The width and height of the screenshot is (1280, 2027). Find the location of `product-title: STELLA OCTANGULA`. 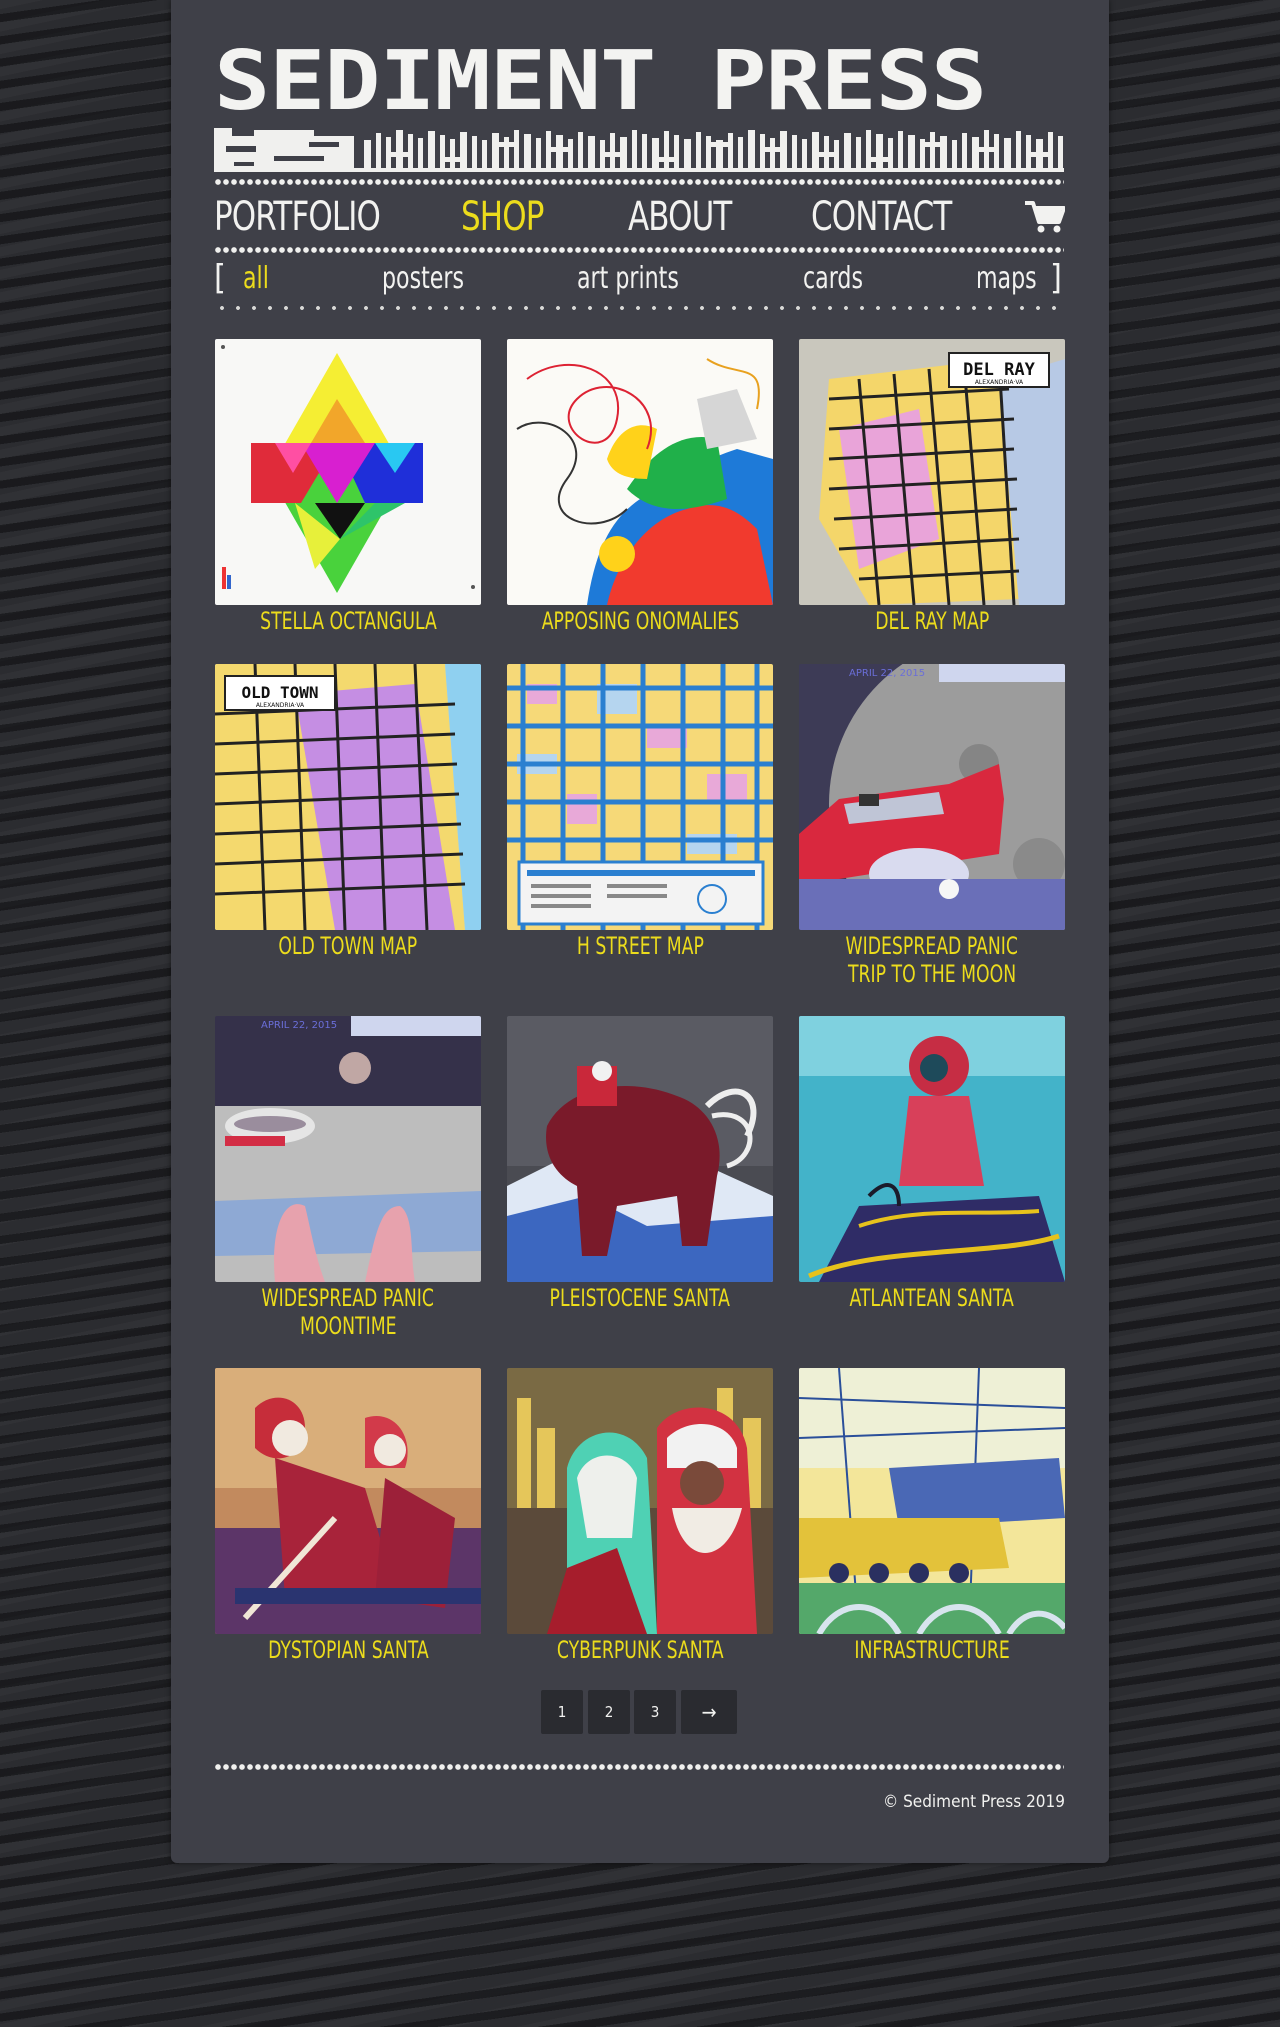

product-title: STELLA OCTANGULA is located at coordinates (348, 621).